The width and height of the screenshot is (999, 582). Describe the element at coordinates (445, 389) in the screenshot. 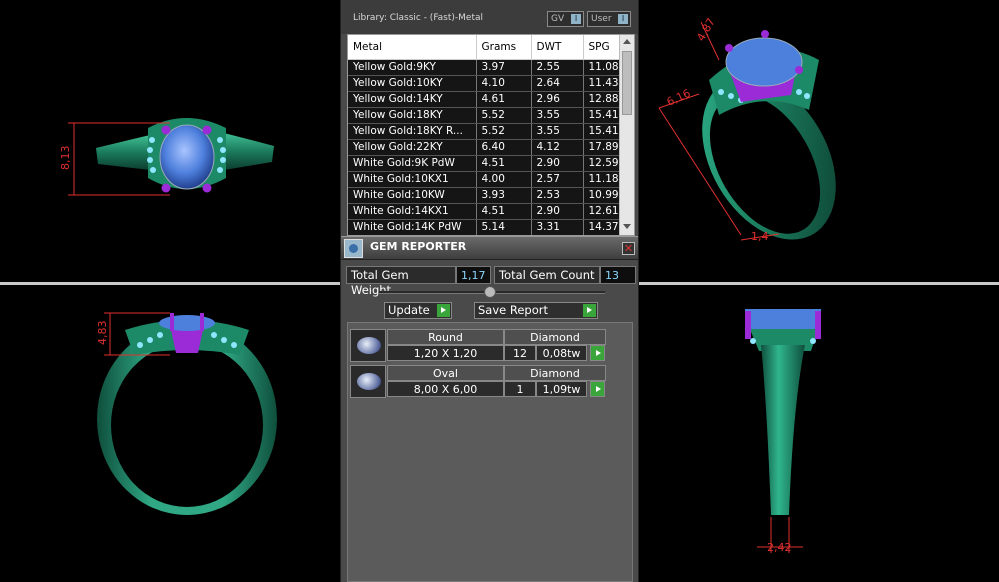

I see `gem-size: 8,00 X 6,00` at that location.